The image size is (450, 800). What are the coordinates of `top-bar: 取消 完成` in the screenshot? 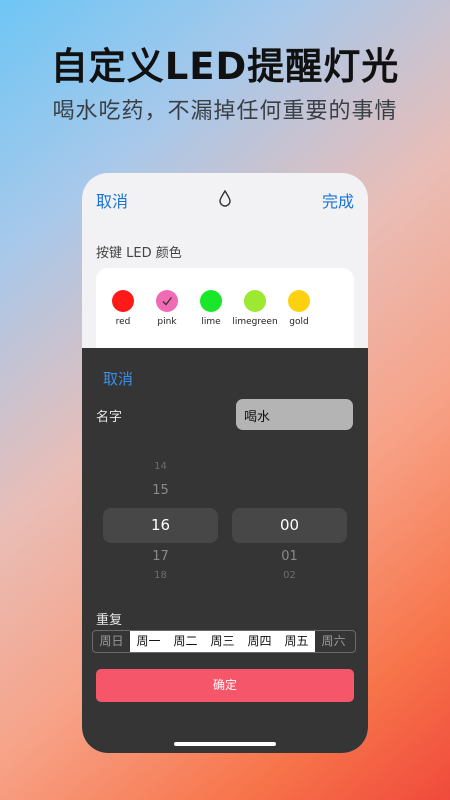 It's located at (225, 198).